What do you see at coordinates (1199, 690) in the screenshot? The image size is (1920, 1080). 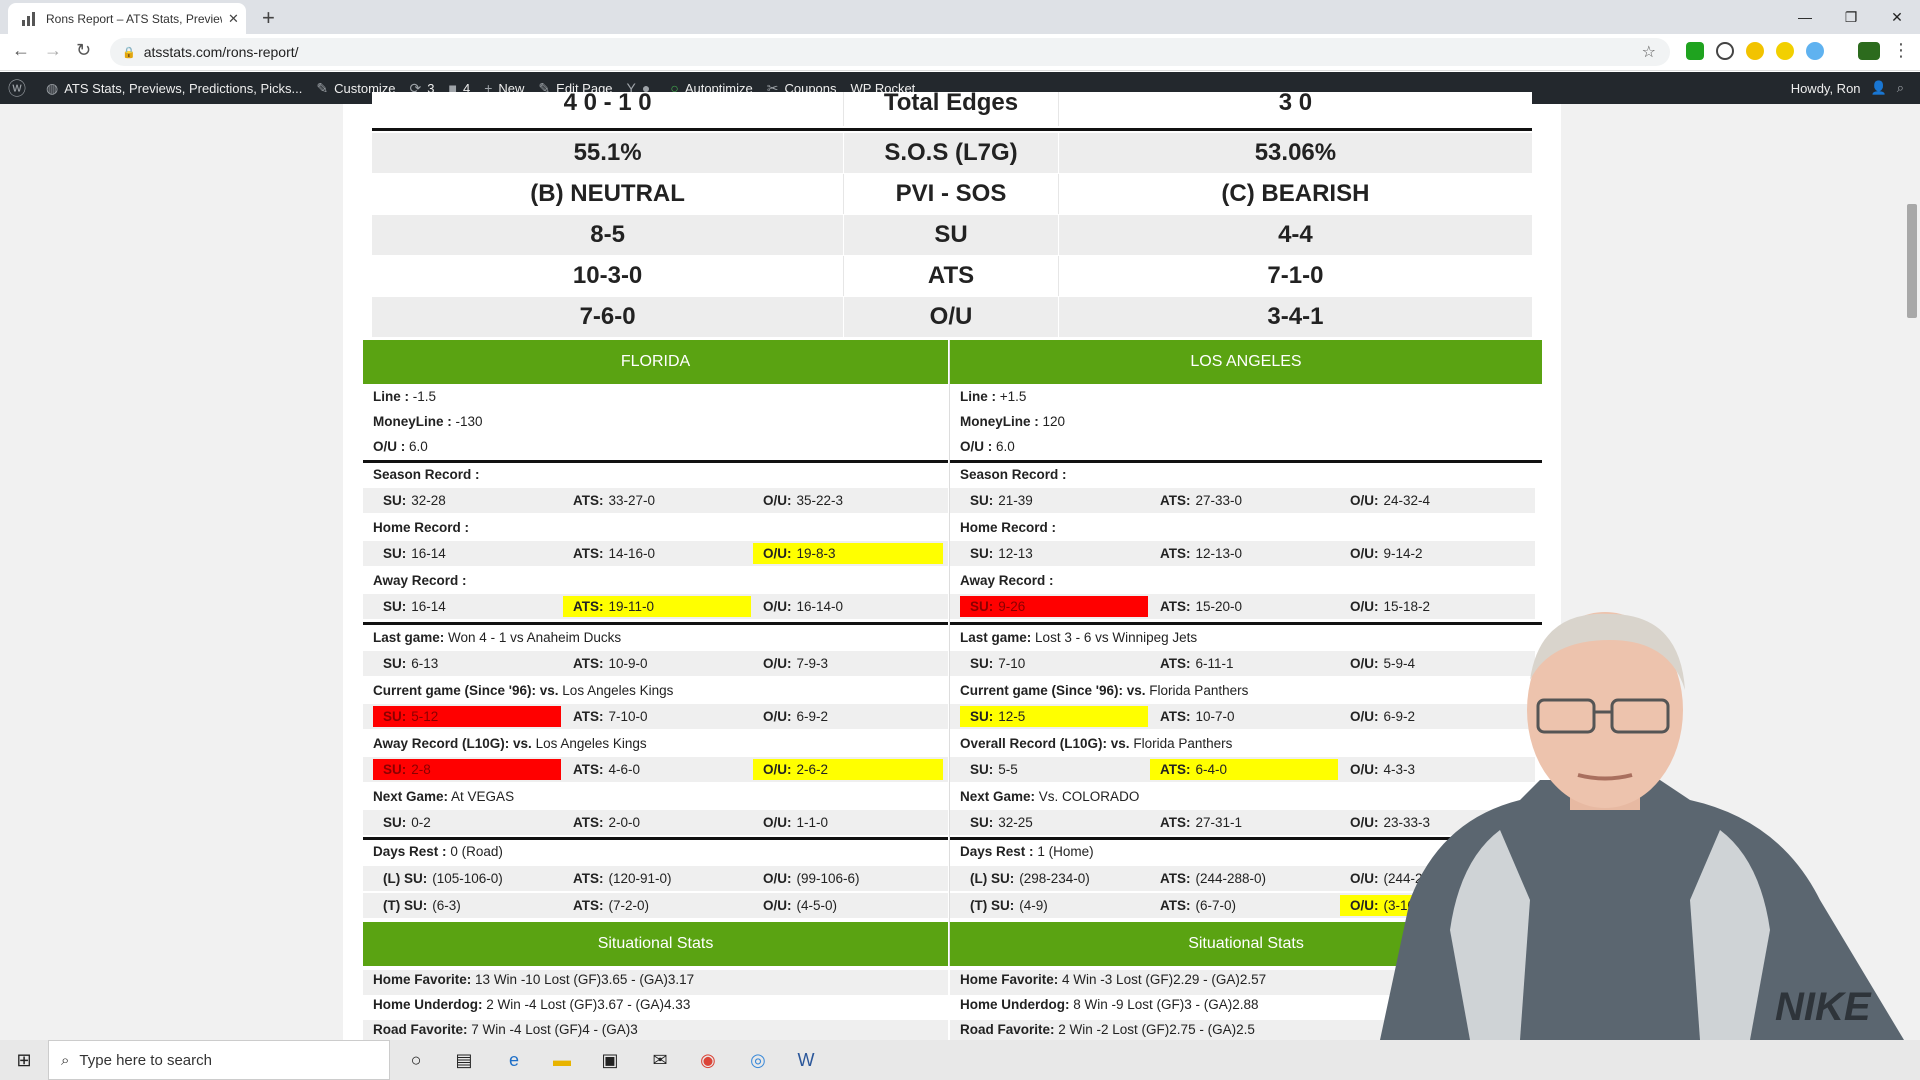 I see `current-game-label-value: Florida Panthers` at bounding box center [1199, 690].